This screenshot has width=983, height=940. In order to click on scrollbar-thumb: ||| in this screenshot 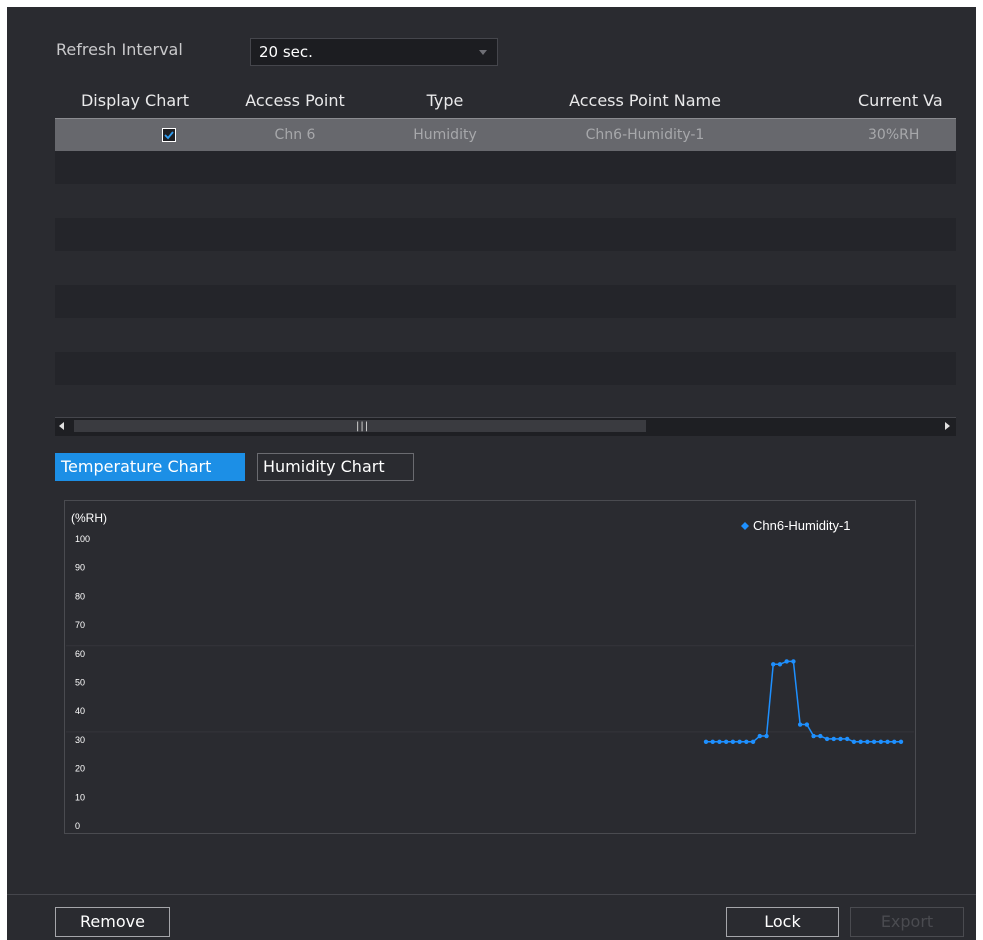, I will do `click(360, 426)`.